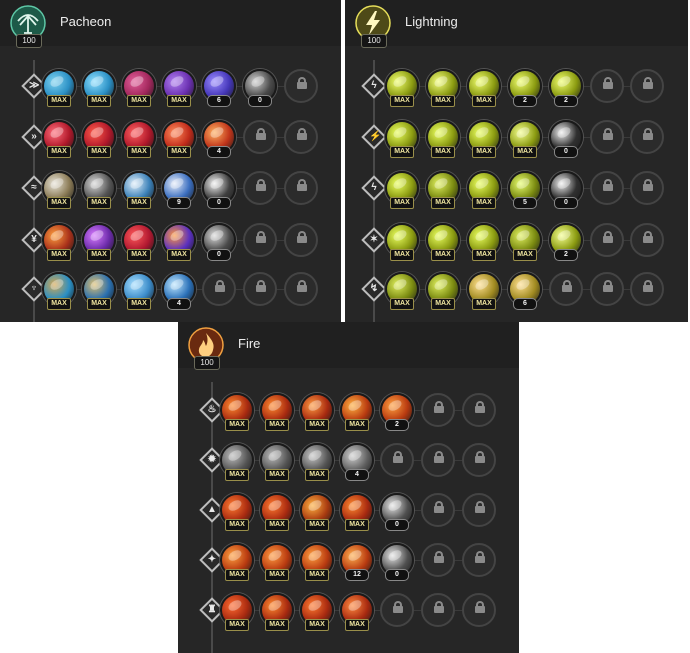 This screenshot has width=690, height=653. Describe the element at coordinates (525, 190) in the screenshot. I see `skill-node: 5` at that location.